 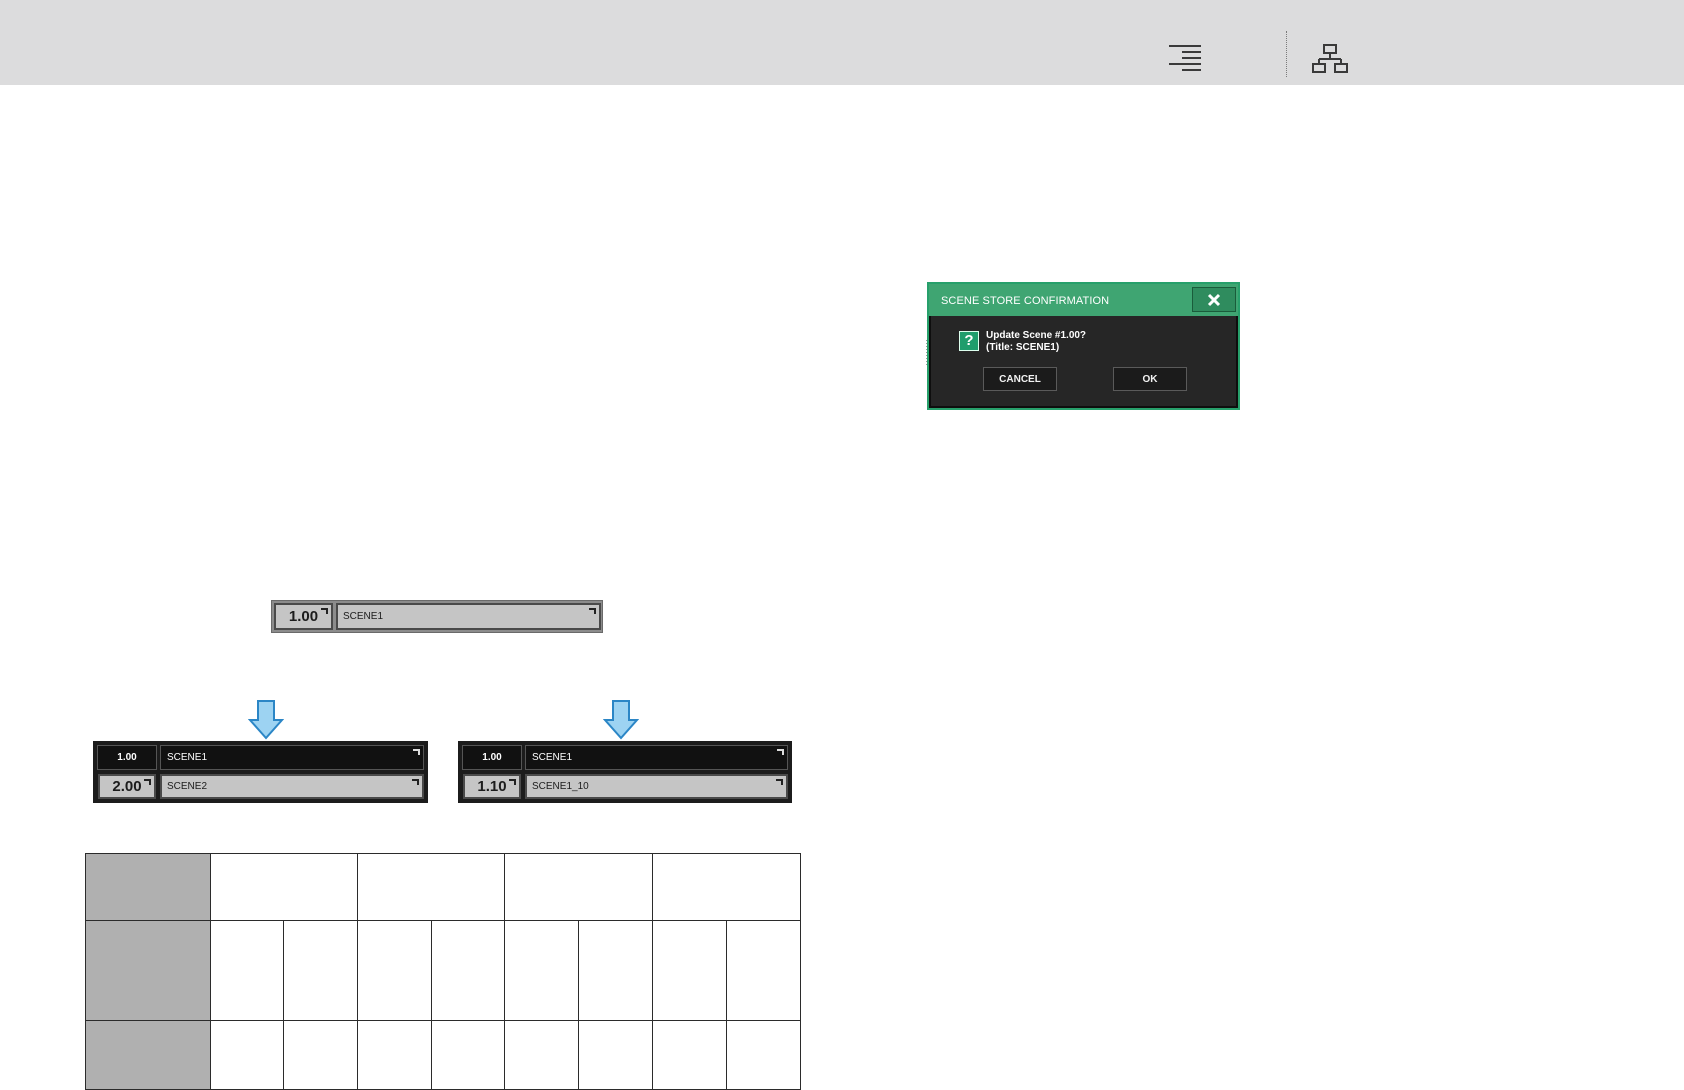 I want to click on ok-button: OK, so click(x=1150, y=379).